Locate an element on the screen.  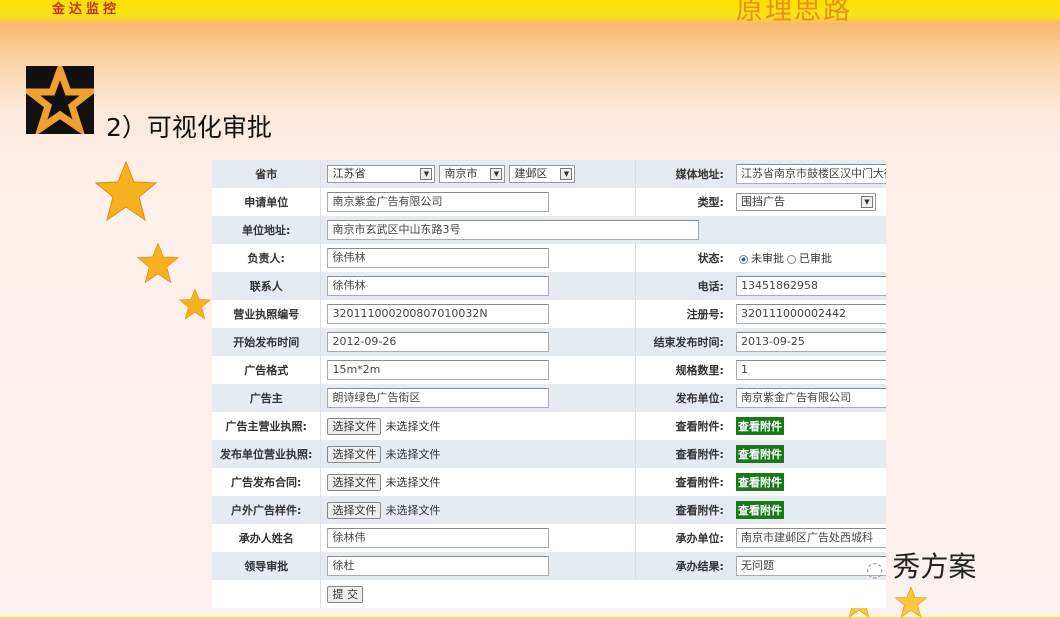
address-label: 单位地址: is located at coordinates (267, 230).